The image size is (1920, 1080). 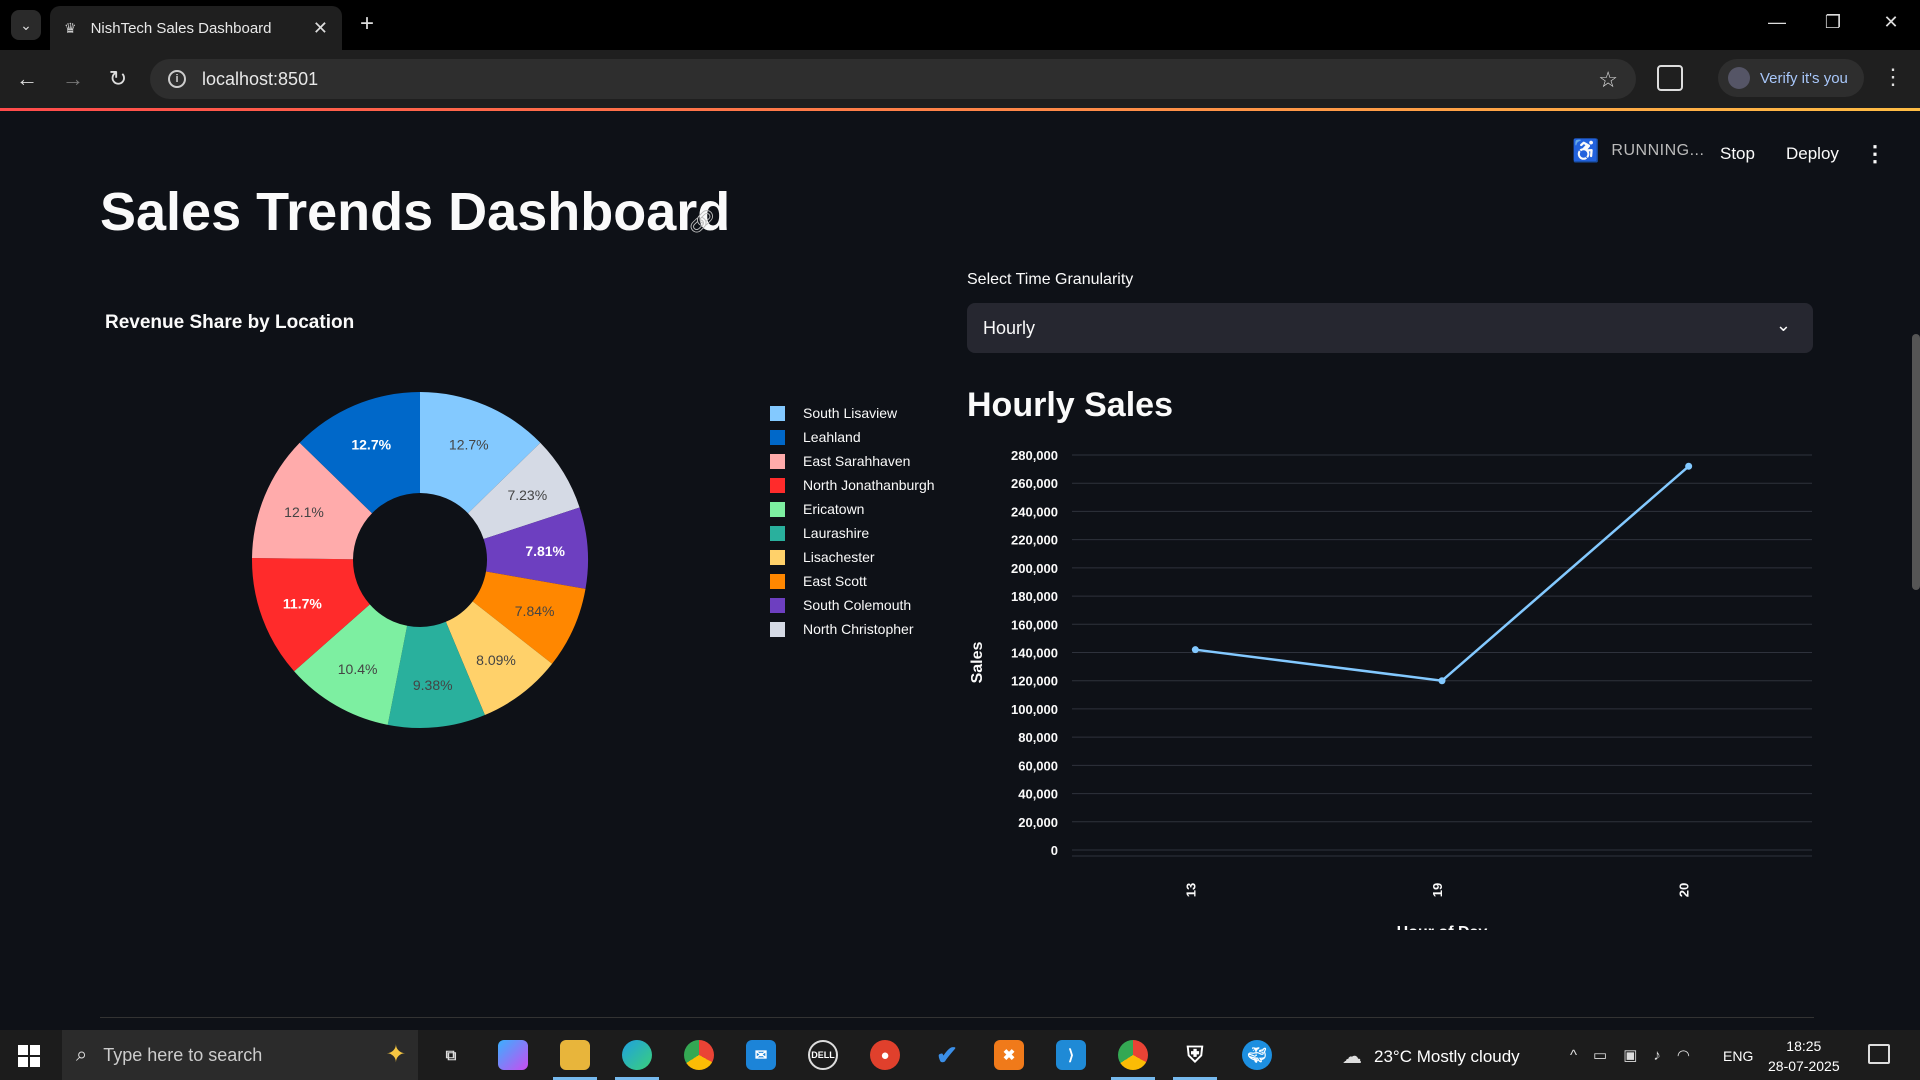 I want to click on profile-verify-button: Verify it's you, so click(x=1791, y=78).